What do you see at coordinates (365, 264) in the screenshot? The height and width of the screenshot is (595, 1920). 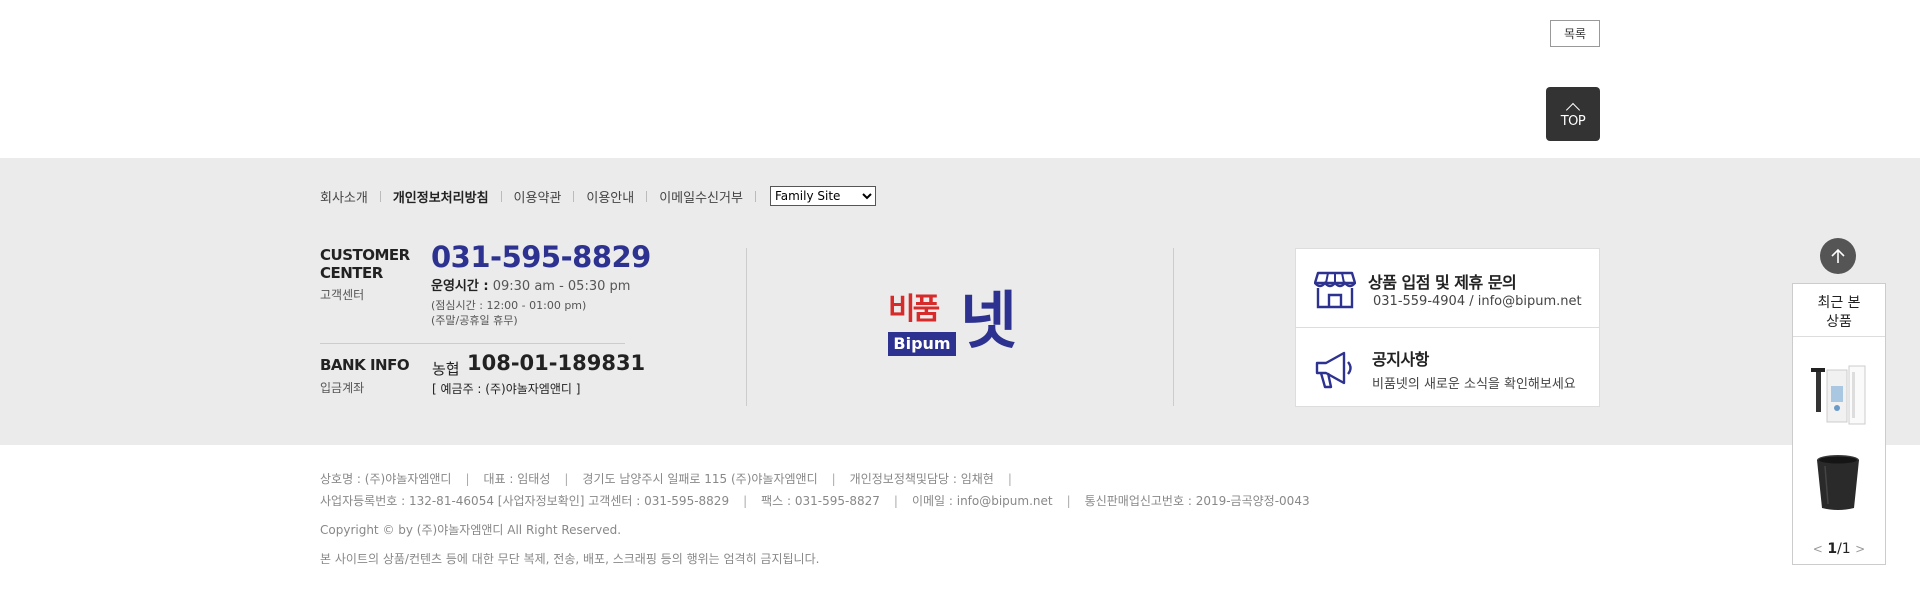 I see `customer-center-title: CUSTOMER CENTER` at bounding box center [365, 264].